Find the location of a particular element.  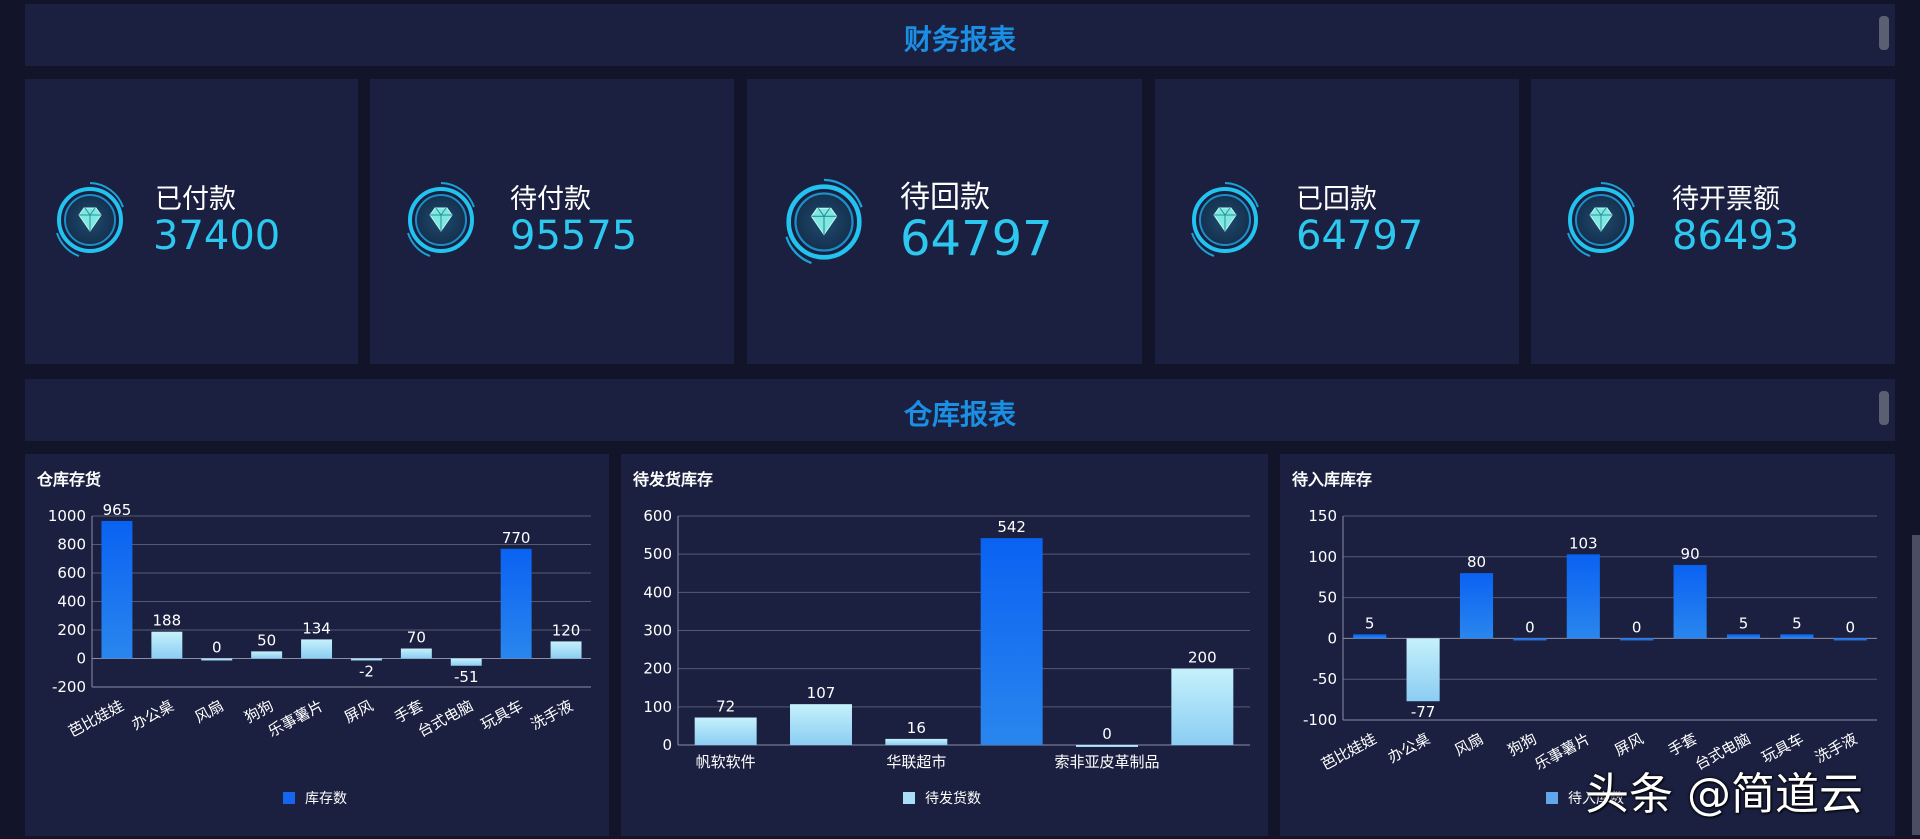

data-label: 50 is located at coordinates (266, 640).